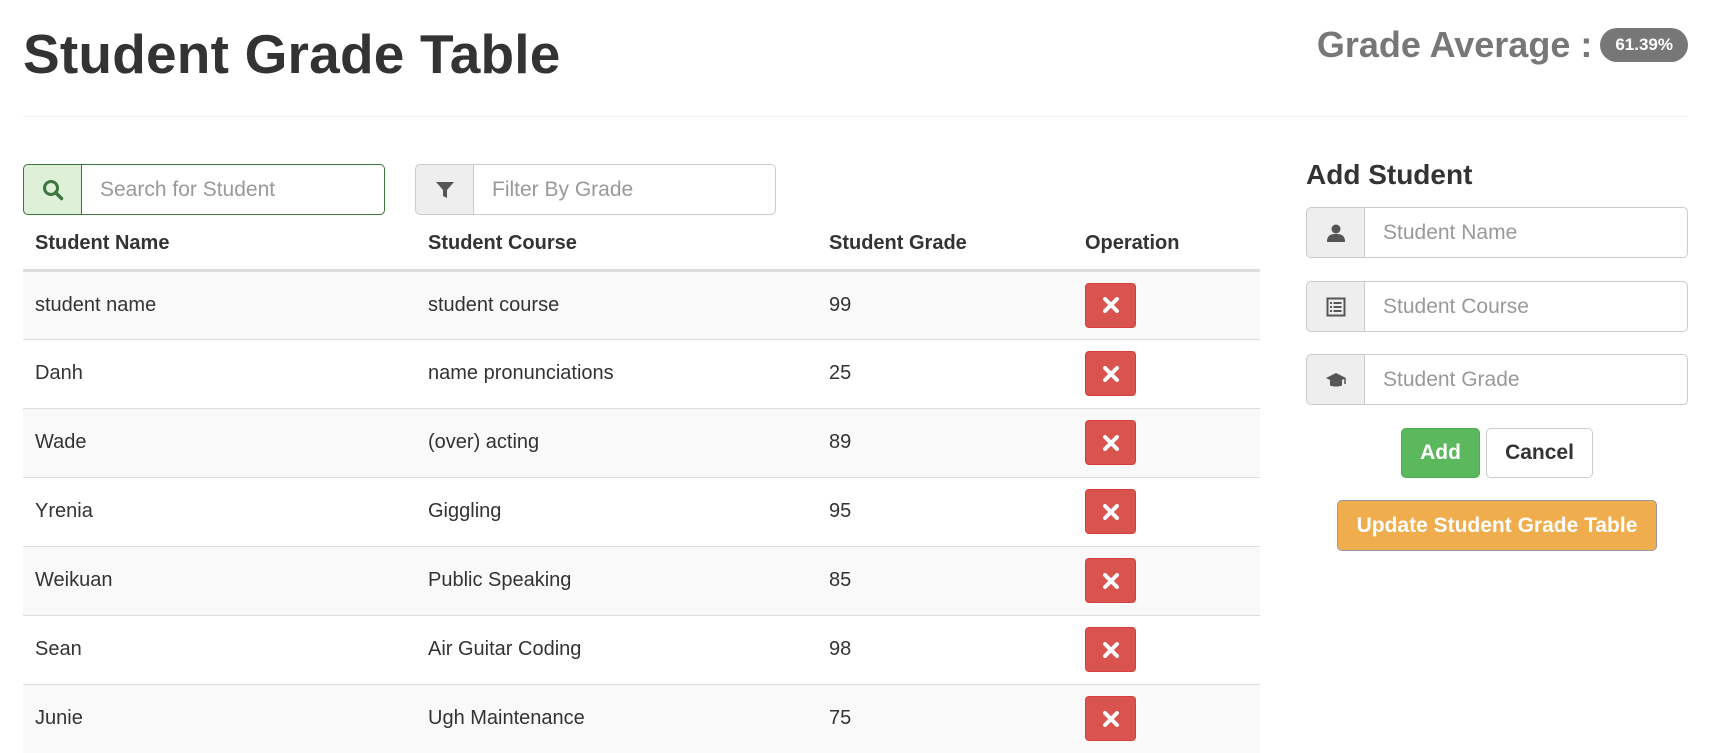 This screenshot has width=1709, height=753. I want to click on student-course-cell: name pronunciations, so click(616, 373).